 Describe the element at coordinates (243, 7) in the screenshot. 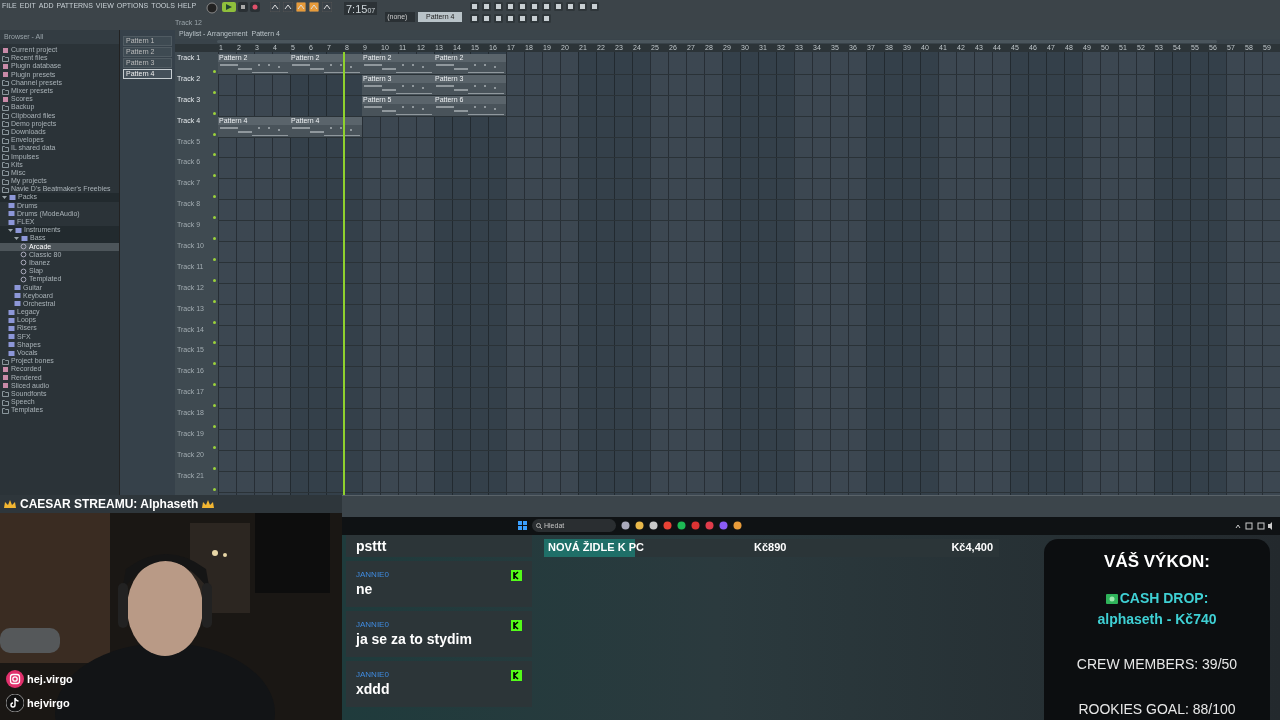

I see `stop-button` at that location.